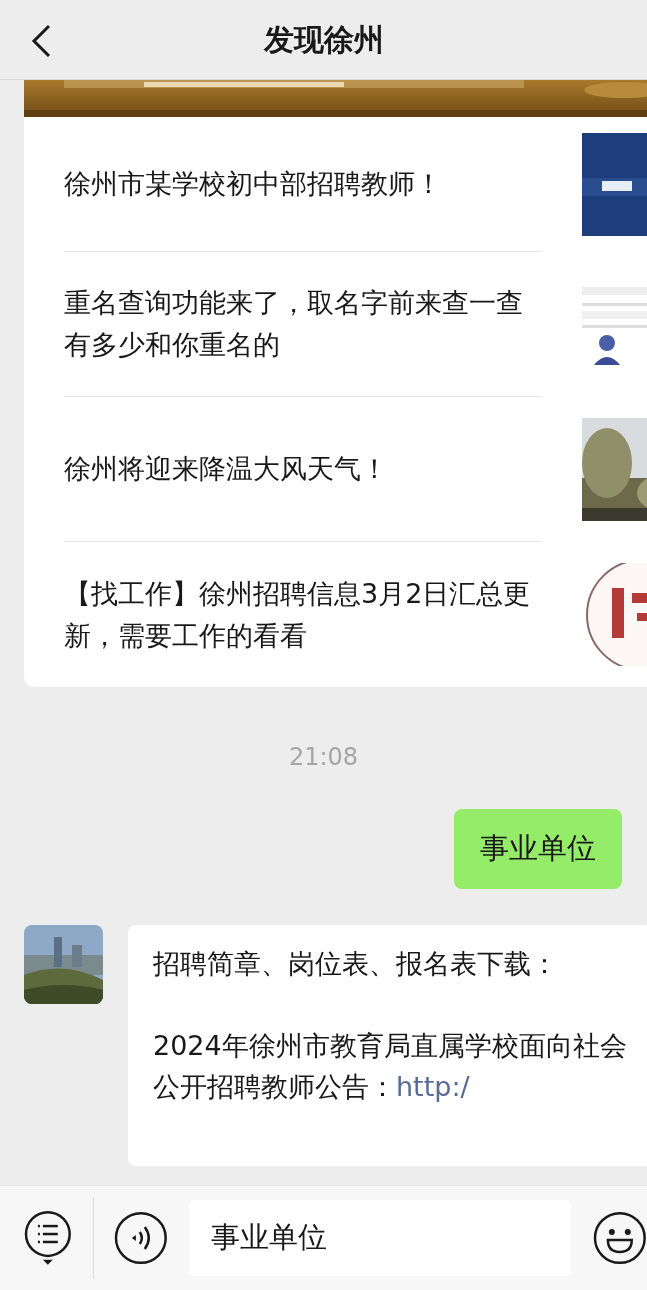  I want to click on article-title: 徐州市某学校初中部招聘教师！, so click(253, 184).